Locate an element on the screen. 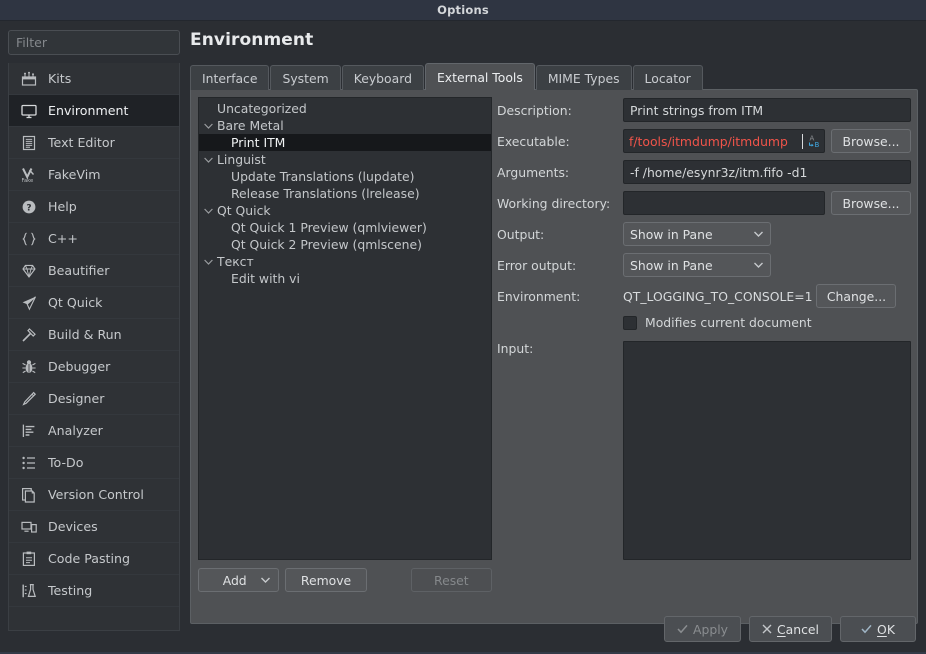  output-row: Output: Show in Pane is located at coordinates (704, 234).